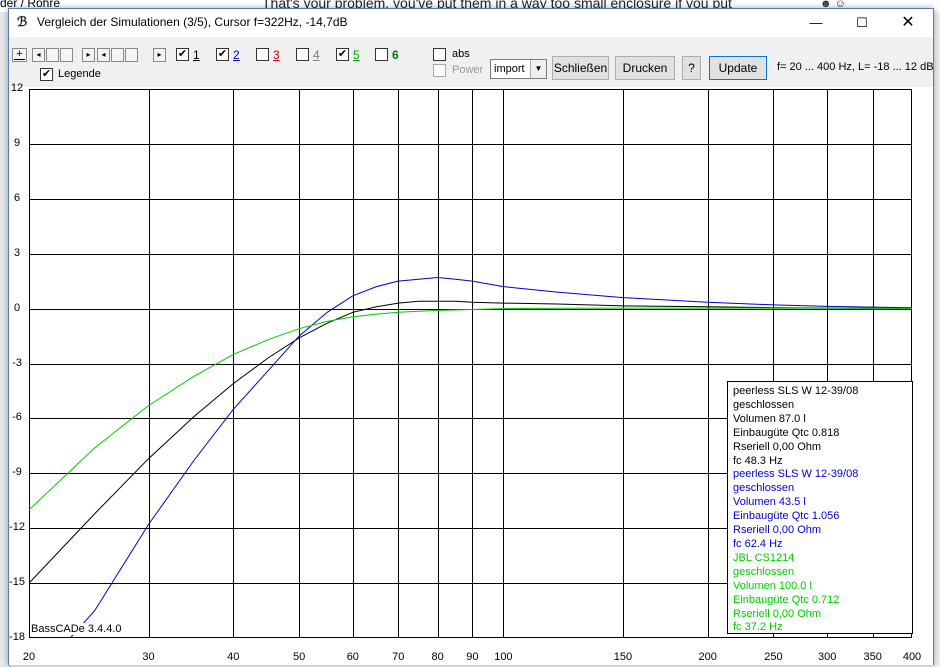 This screenshot has width=940, height=667. I want to click on y-tick-label: 9, so click(17, 142).